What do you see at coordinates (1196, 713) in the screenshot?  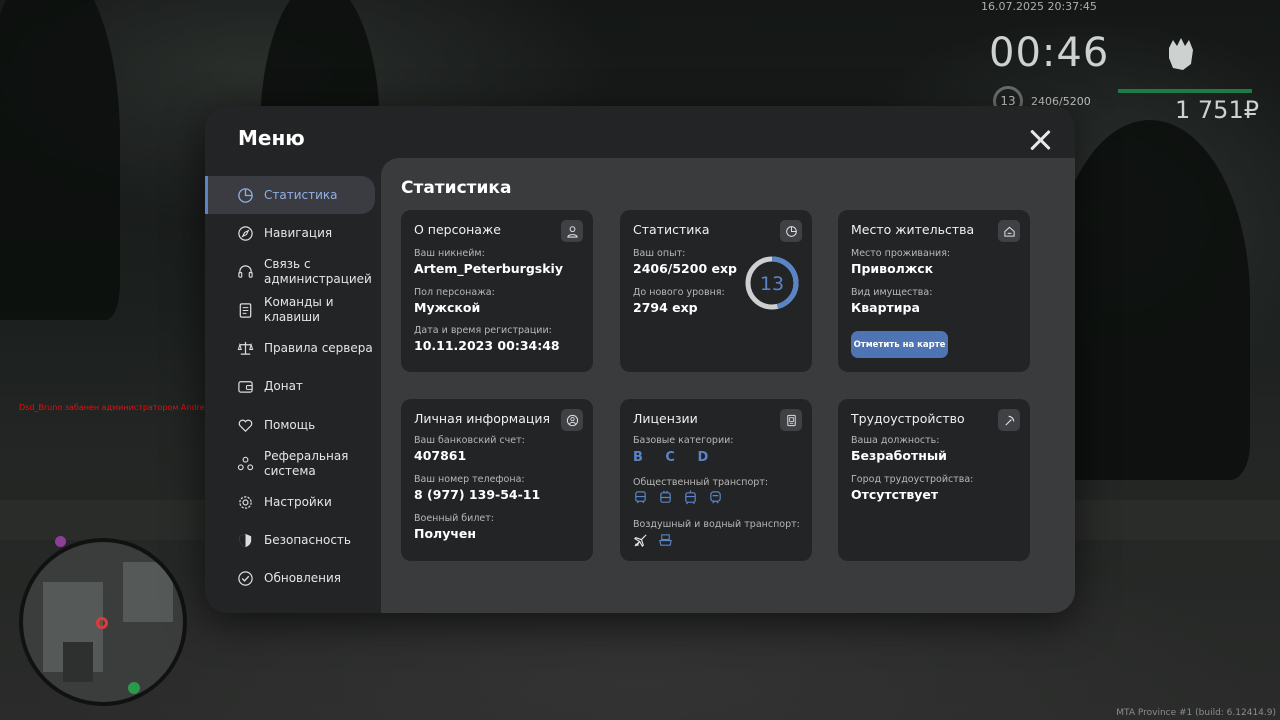 I see `build-info: MTA Province #1 (build: 6.12414.9)` at bounding box center [1196, 713].